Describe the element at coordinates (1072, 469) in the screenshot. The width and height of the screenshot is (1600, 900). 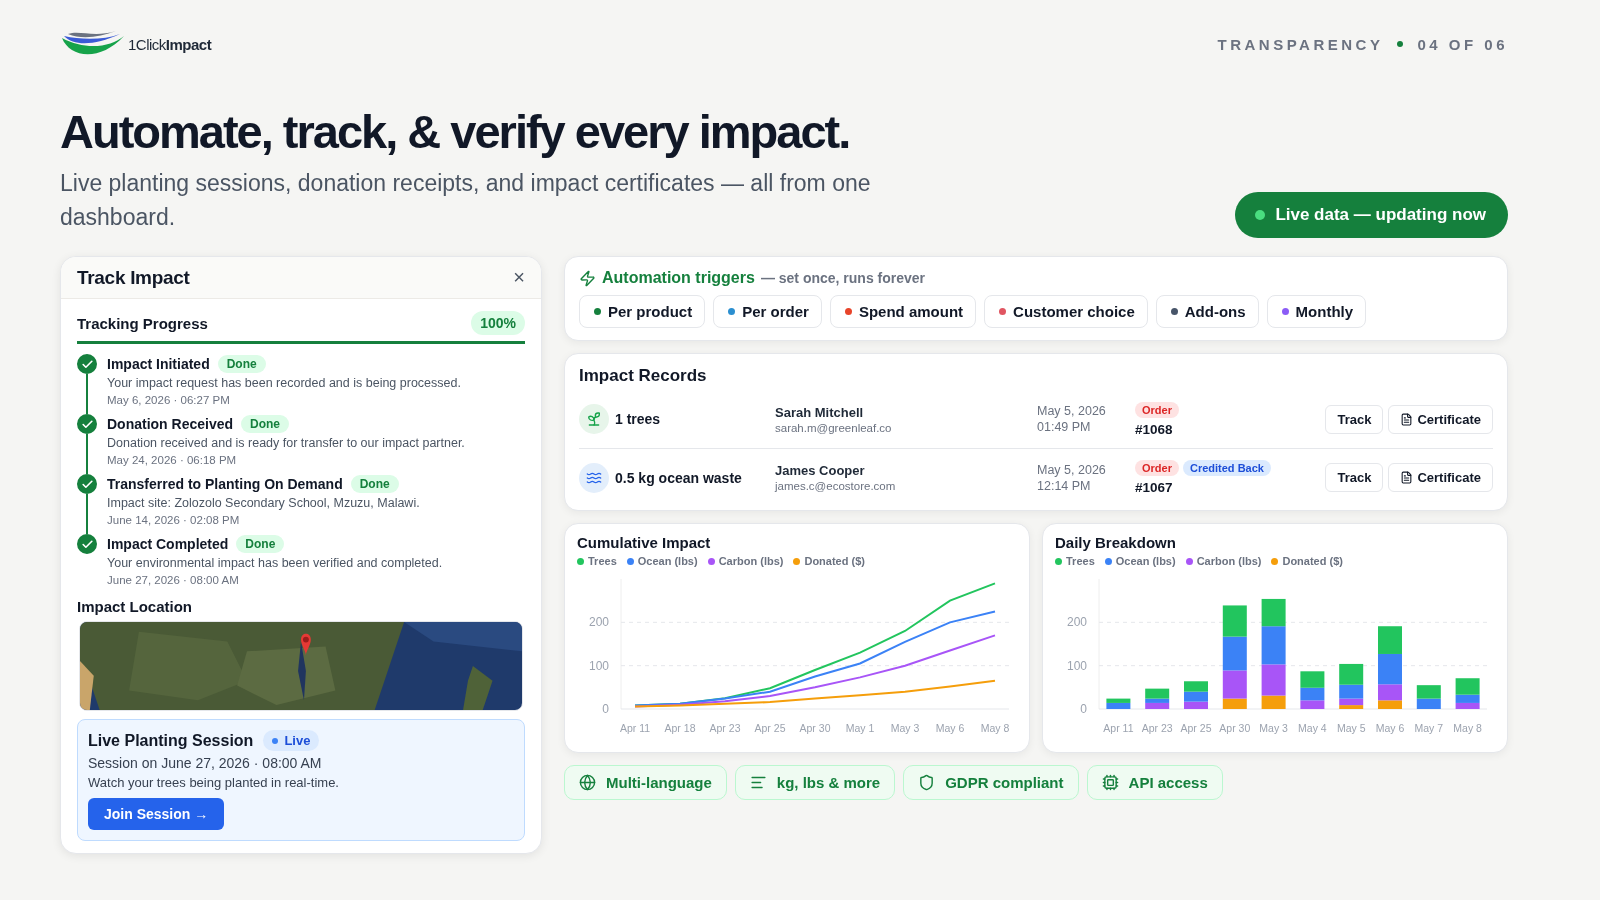
I see `record-date: May 5, 2026` at that location.